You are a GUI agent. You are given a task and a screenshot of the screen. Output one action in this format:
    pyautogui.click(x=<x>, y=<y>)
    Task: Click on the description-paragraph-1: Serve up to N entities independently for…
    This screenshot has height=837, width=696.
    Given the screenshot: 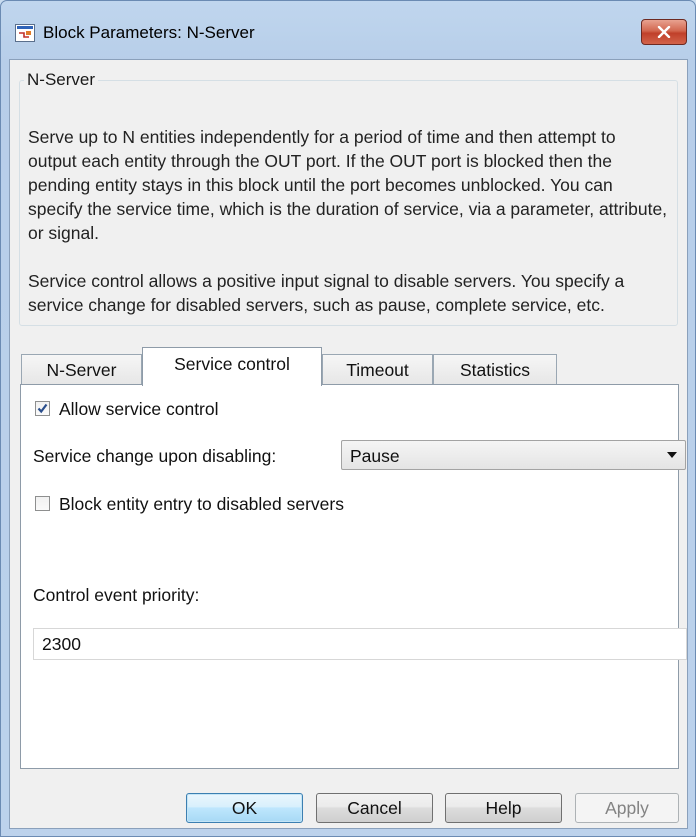 What is the action you would take?
    pyautogui.click(x=348, y=185)
    